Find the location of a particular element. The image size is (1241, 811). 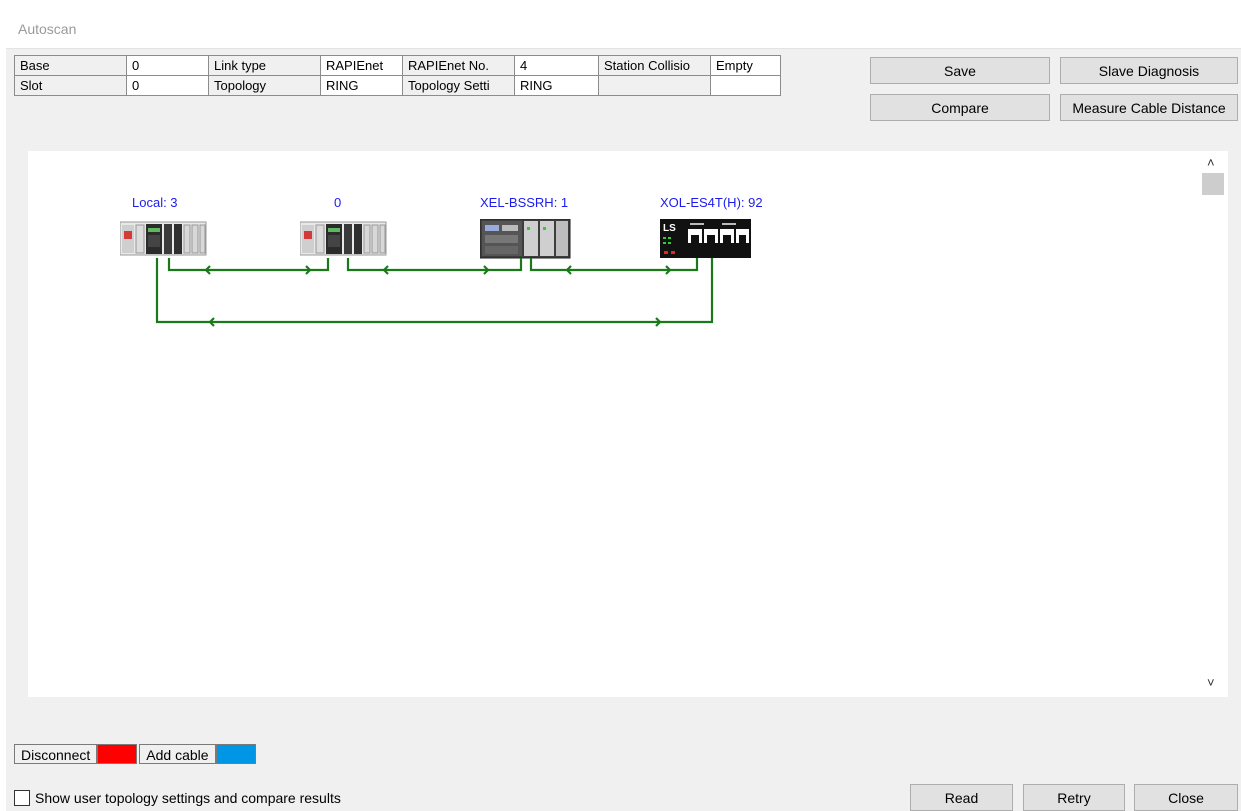

info-label-link-type: Link type is located at coordinates (265, 66).